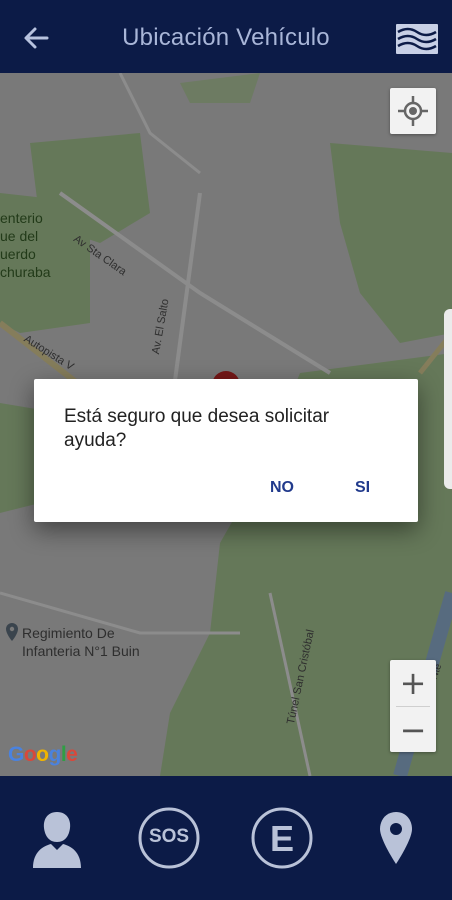  I want to click on location-button, so click(396, 838).